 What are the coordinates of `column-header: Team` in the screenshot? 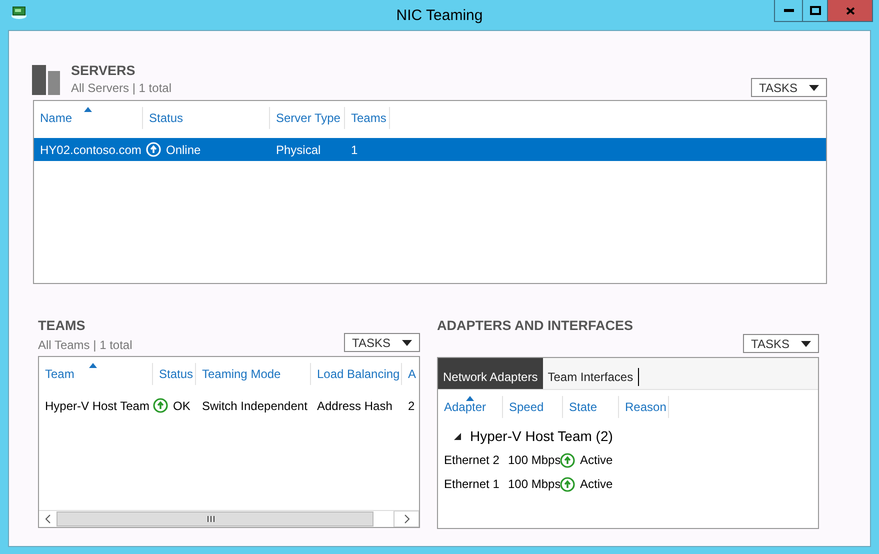 It's located at (96, 374).